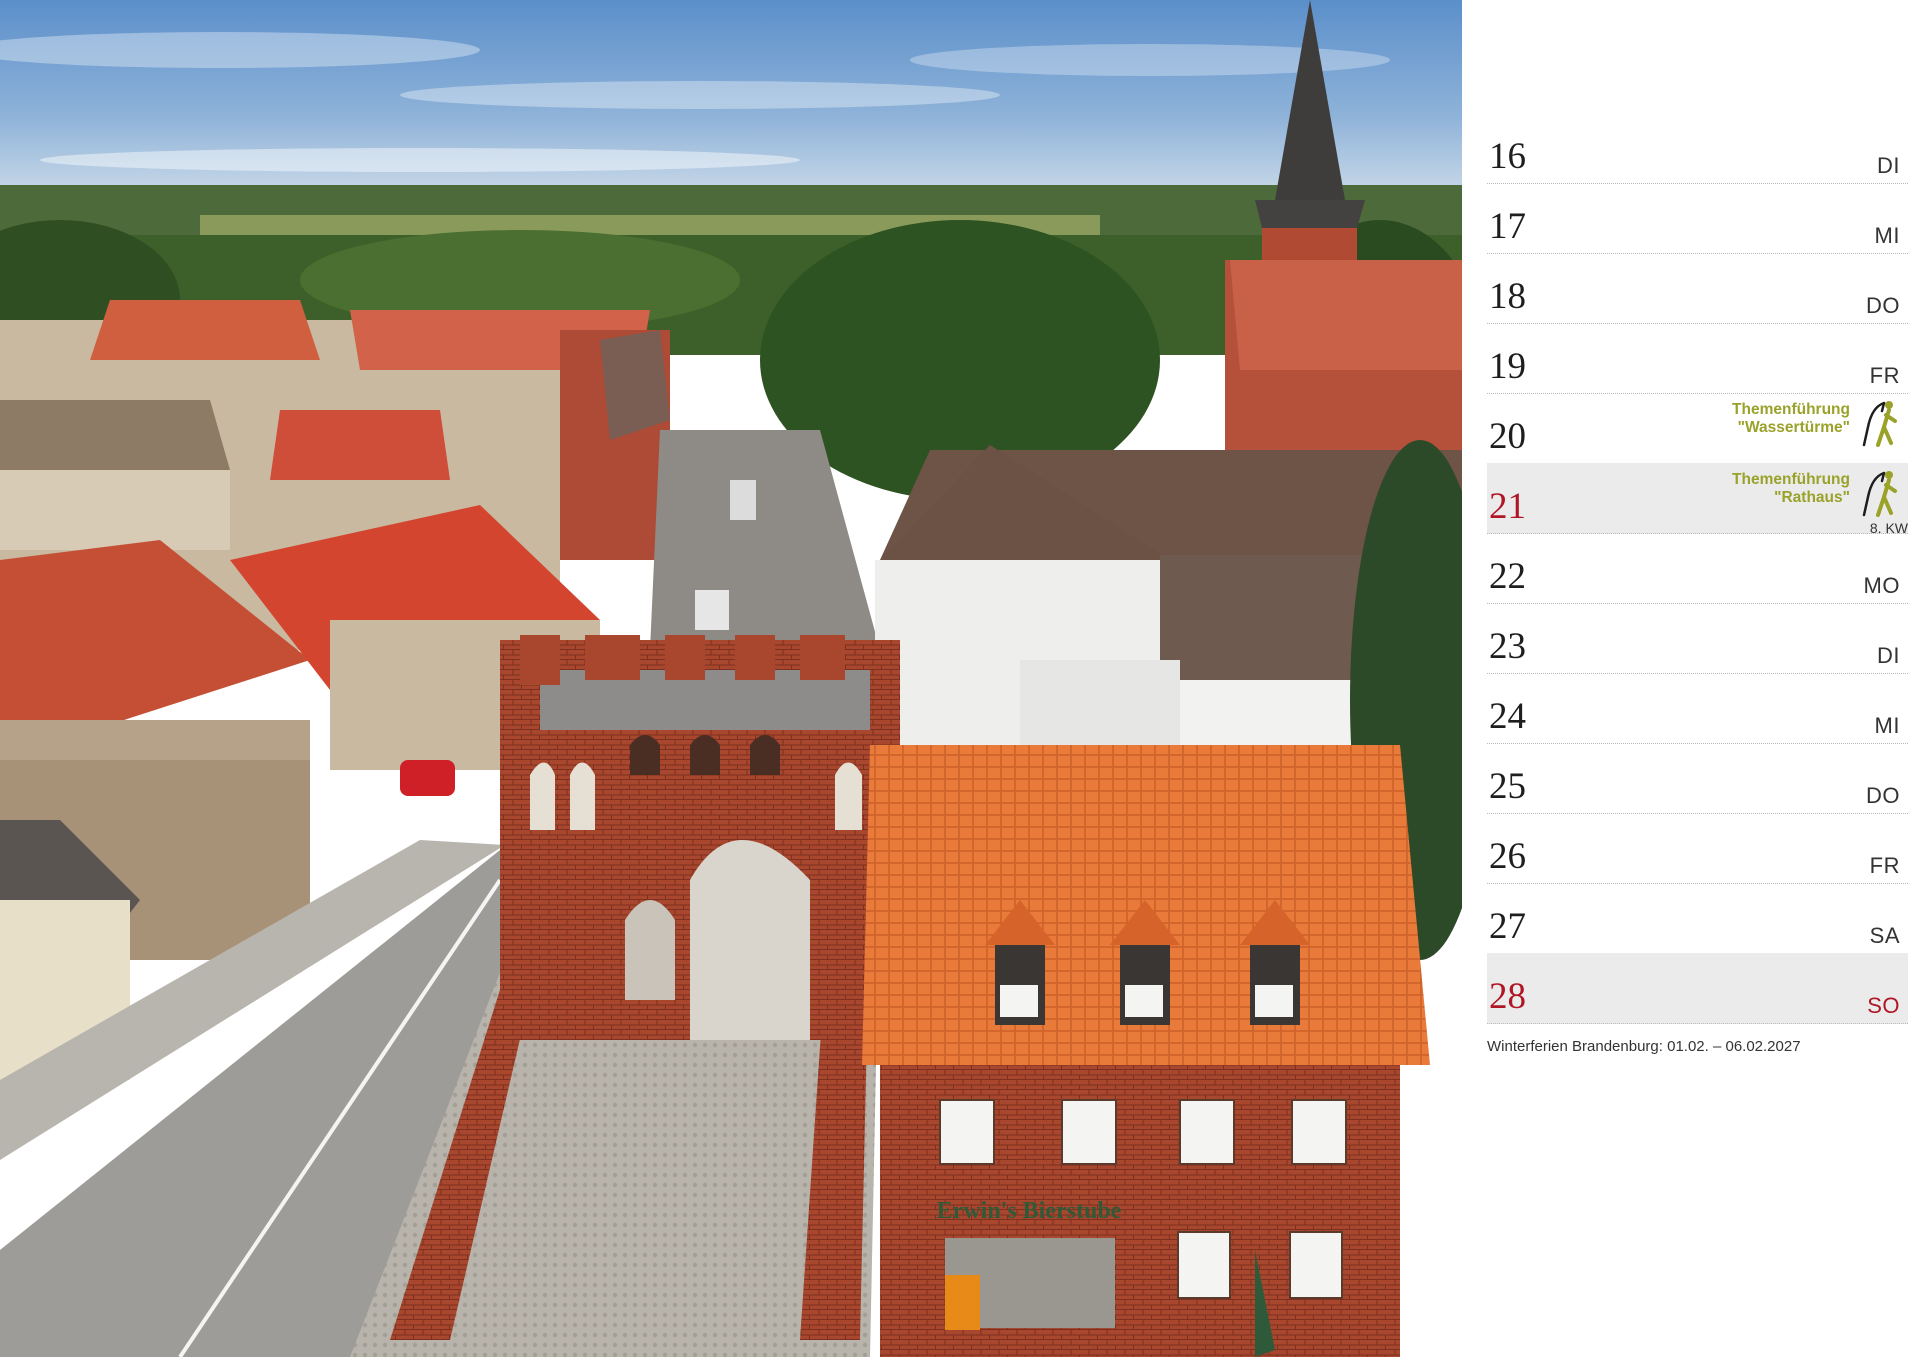 Image resolution: width=1920 pixels, height=1357 pixels. What do you see at coordinates (1697, 708) in the screenshot?
I see `day-row-24: 24 MI` at bounding box center [1697, 708].